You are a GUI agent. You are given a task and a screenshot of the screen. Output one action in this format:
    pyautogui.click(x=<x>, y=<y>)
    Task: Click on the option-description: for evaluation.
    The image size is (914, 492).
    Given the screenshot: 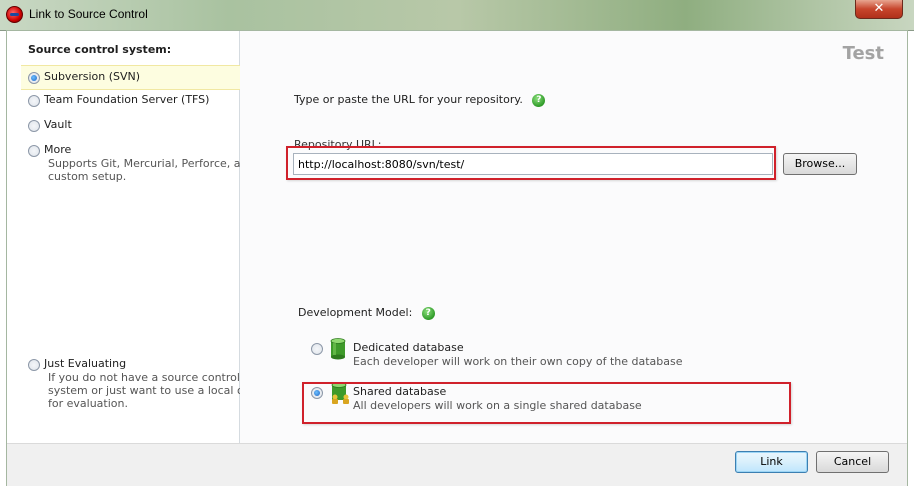 What is the action you would take?
    pyautogui.click(x=88, y=403)
    